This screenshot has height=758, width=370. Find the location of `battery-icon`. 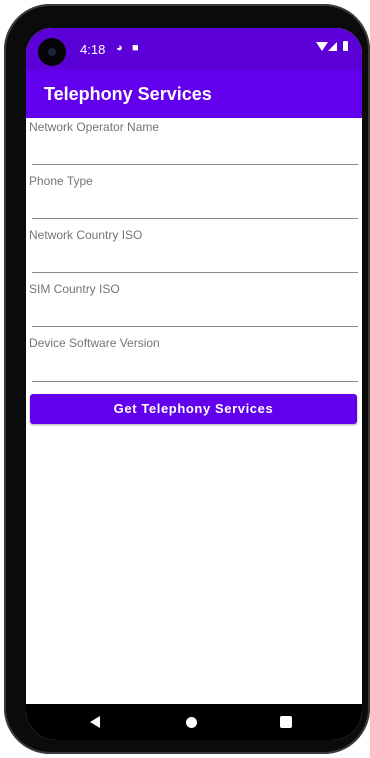

battery-icon is located at coordinates (345, 46).